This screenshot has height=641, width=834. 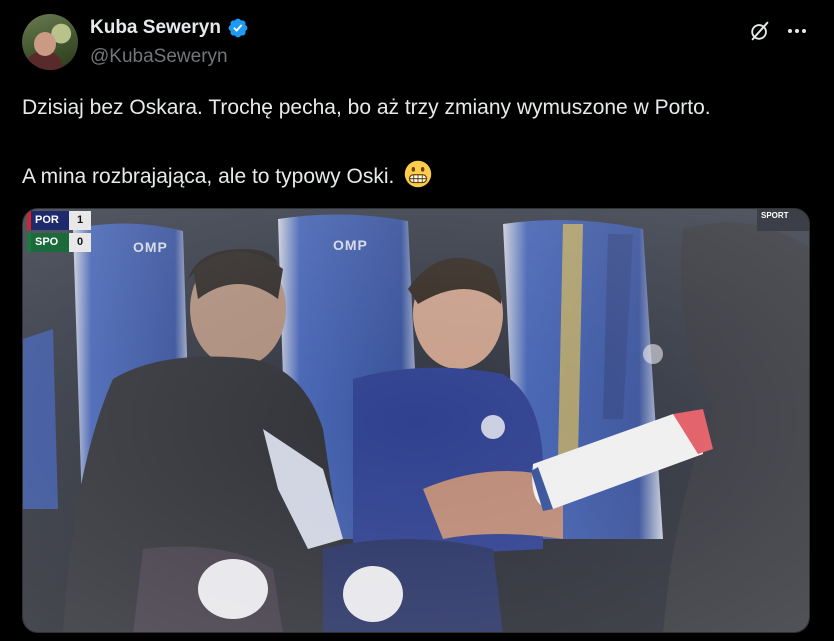 What do you see at coordinates (50, 42) in the screenshot?
I see `avatar` at bounding box center [50, 42].